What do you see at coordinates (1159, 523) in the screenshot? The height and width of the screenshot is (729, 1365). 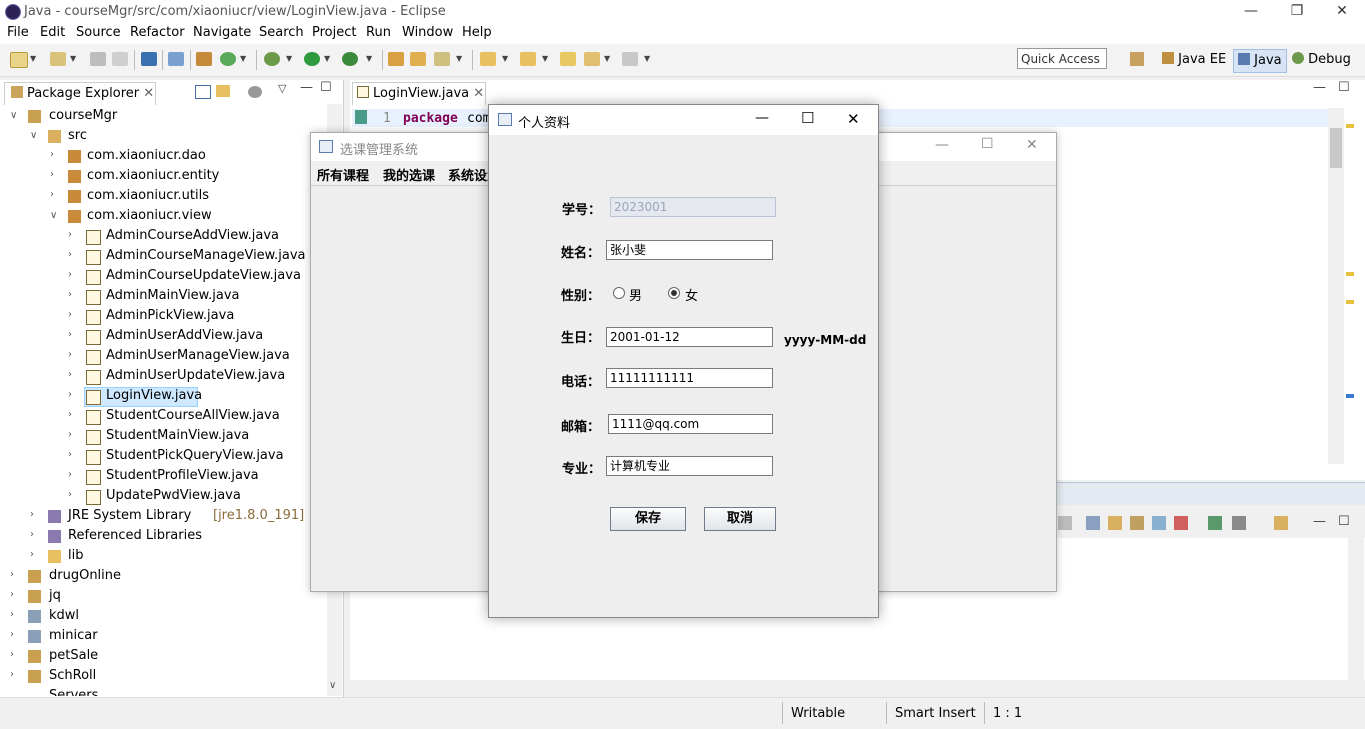 I see `show-stdout-icon` at bounding box center [1159, 523].